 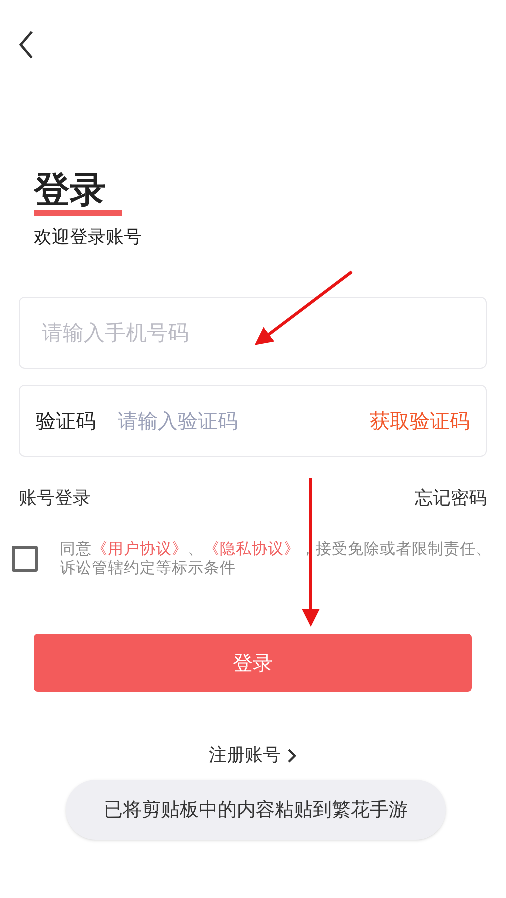 I want to click on login-button: 登录, so click(x=253, y=663).